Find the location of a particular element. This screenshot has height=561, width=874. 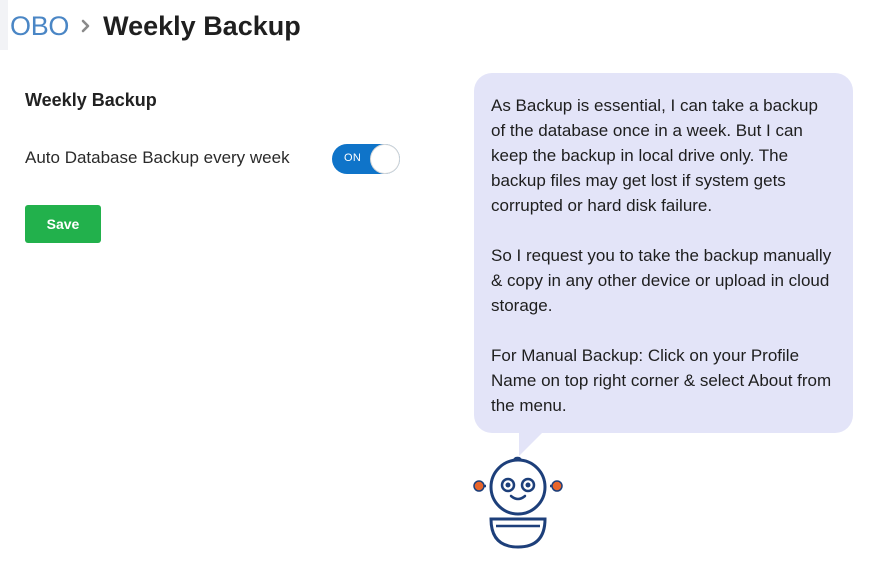

auto-backup-setting-row: Auto Database Backup every week ON is located at coordinates (215, 159).